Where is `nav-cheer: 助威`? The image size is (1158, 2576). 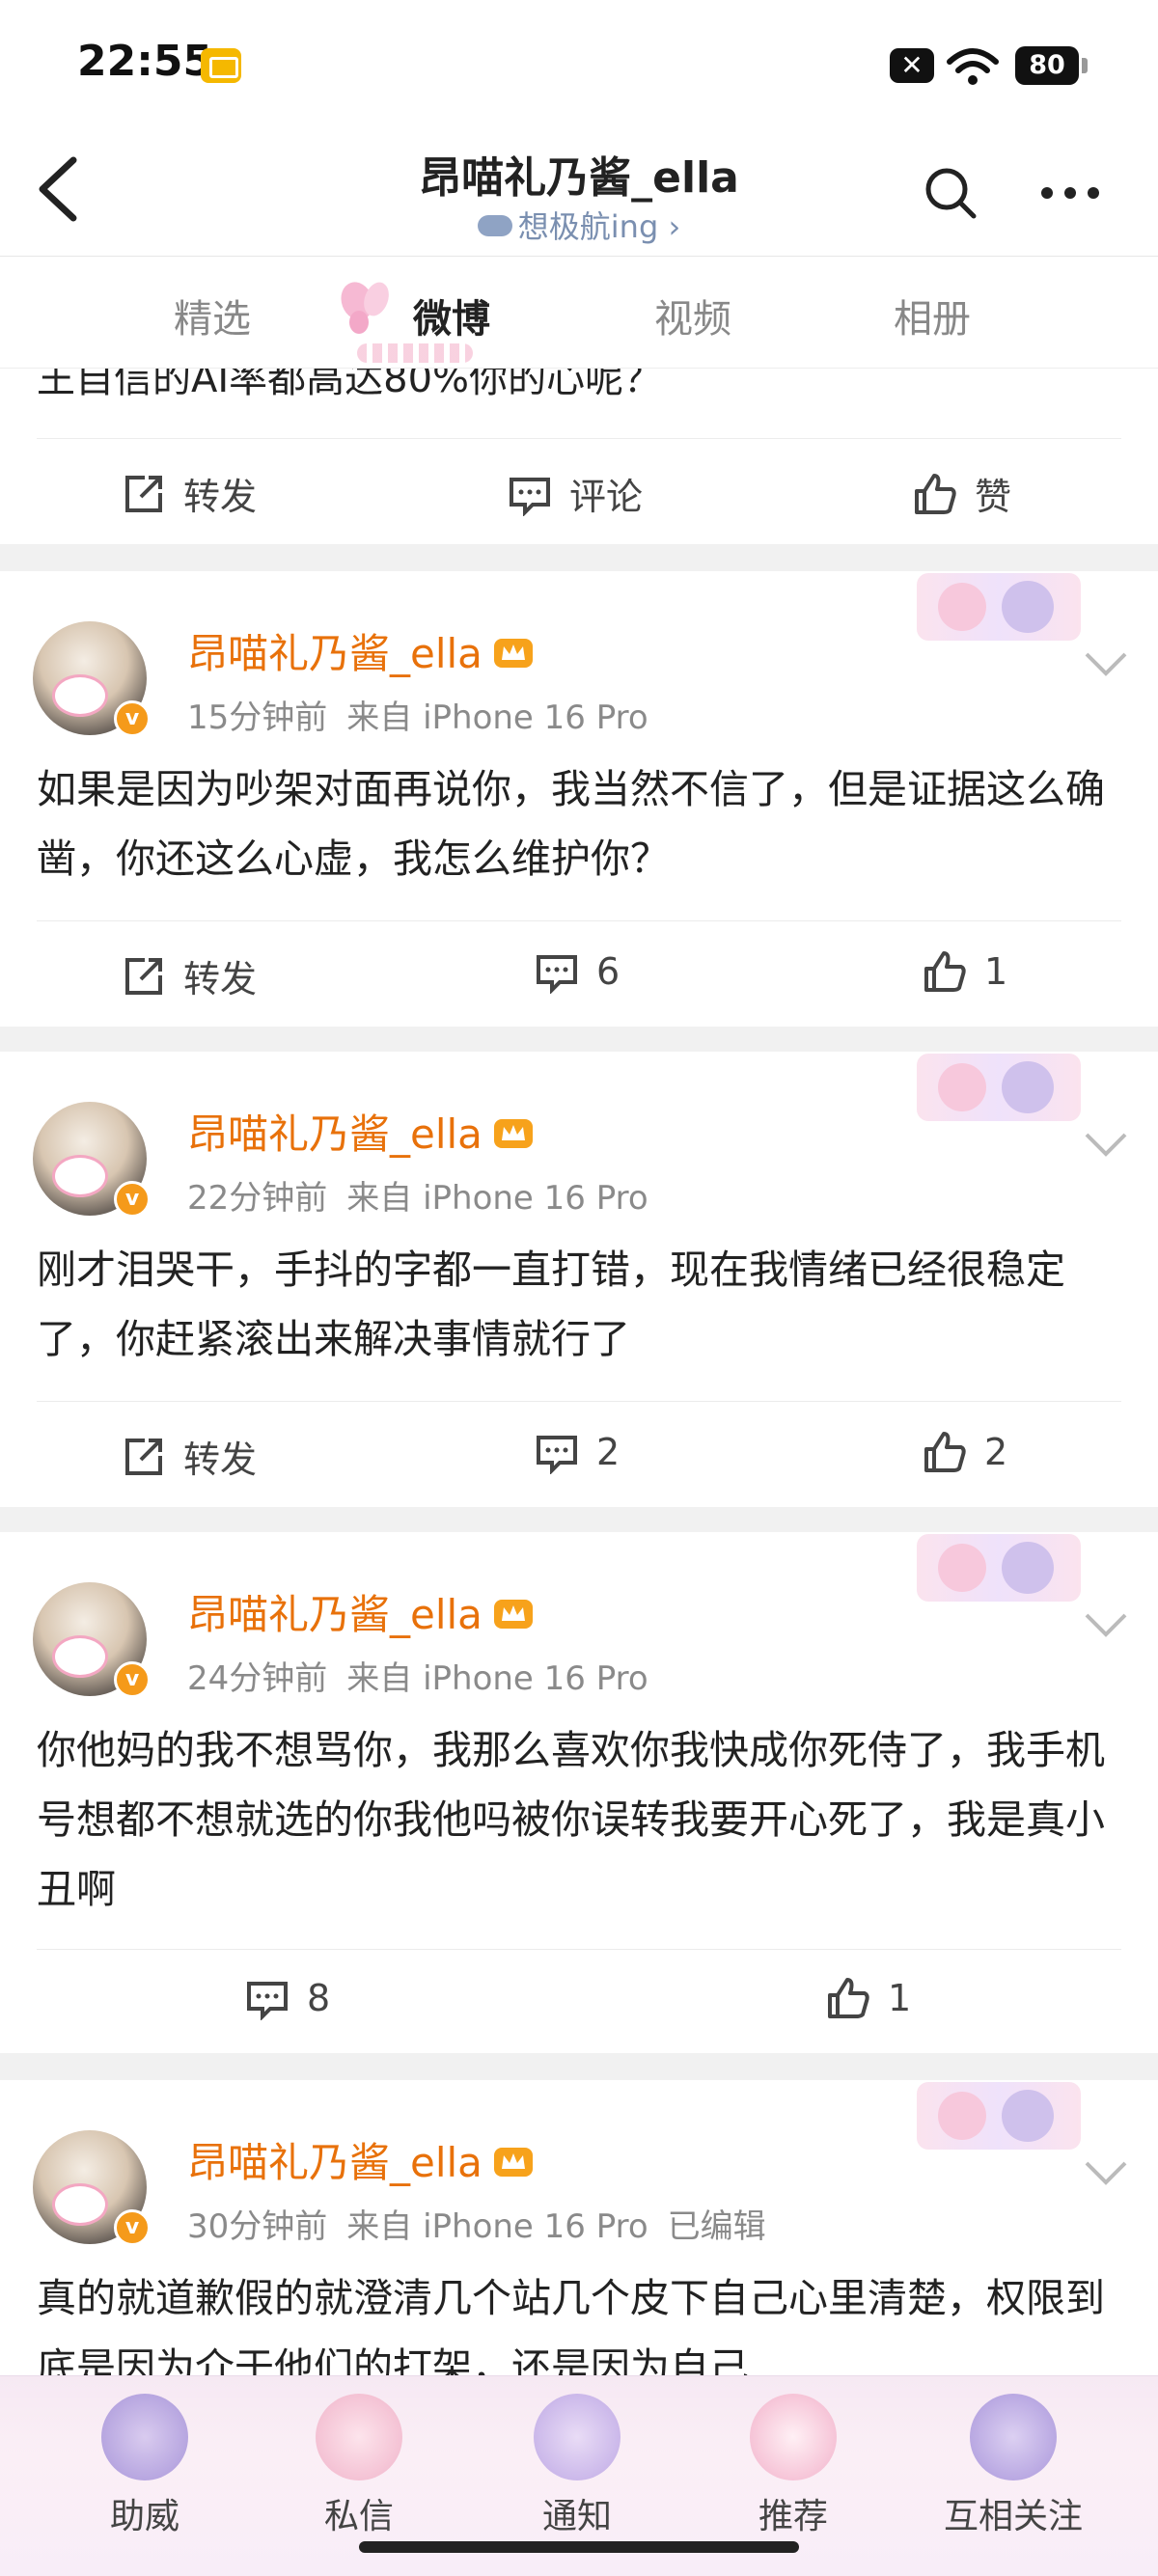
nav-cheer: 助威 is located at coordinates (144, 2466).